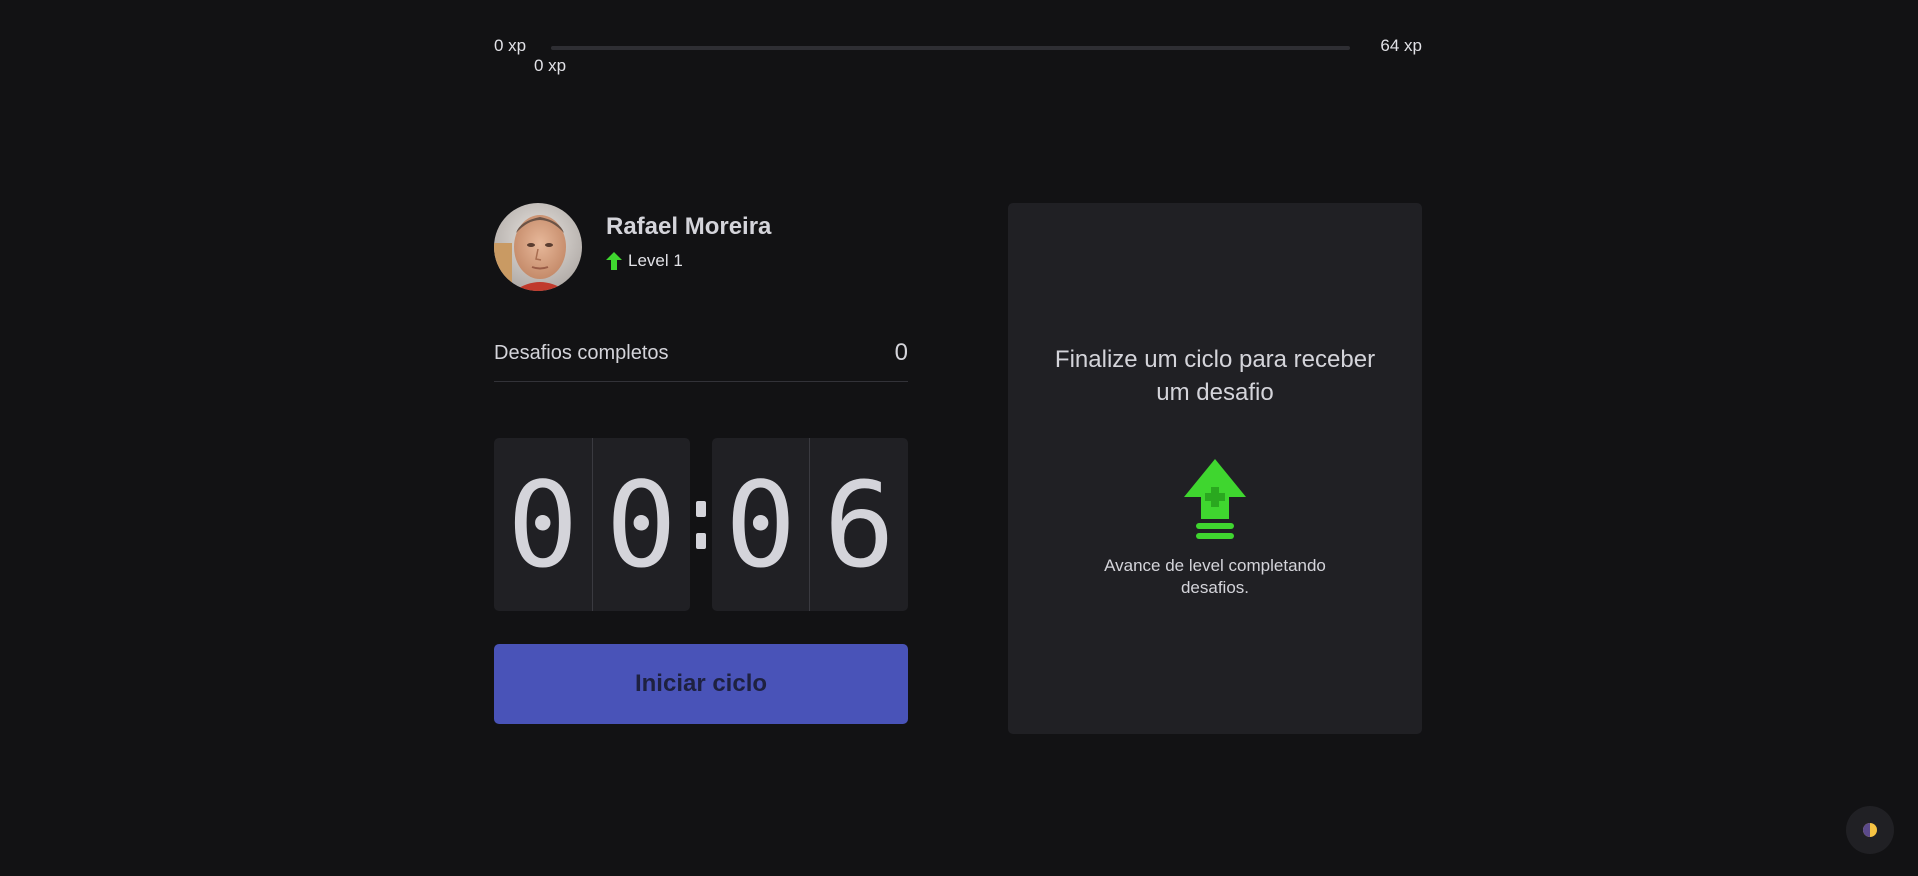  What do you see at coordinates (543, 524) in the screenshot?
I see `countdown-minute-tens: 0` at bounding box center [543, 524].